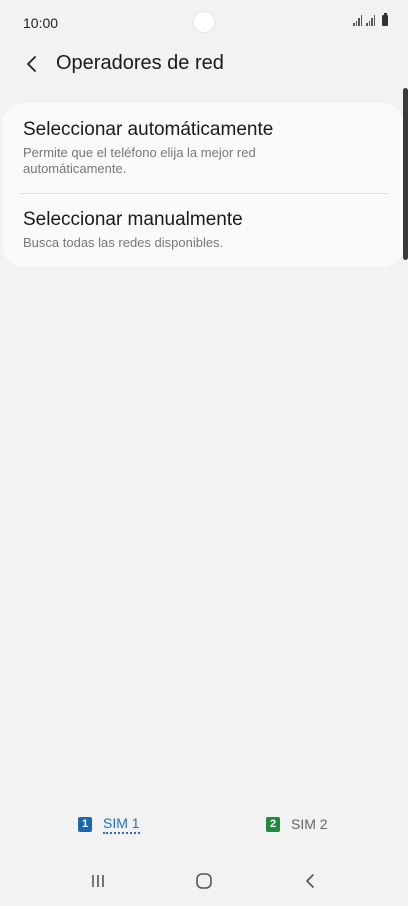  What do you see at coordinates (309, 824) in the screenshot?
I see `tab-label: SIM 2` at bounding box center [309, 824].